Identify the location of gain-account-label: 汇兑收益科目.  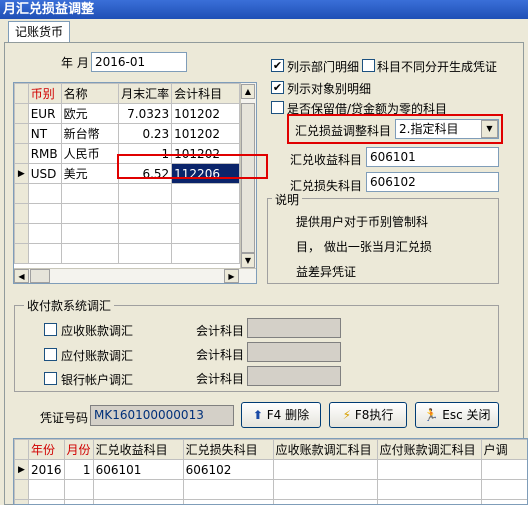
(326, 160).